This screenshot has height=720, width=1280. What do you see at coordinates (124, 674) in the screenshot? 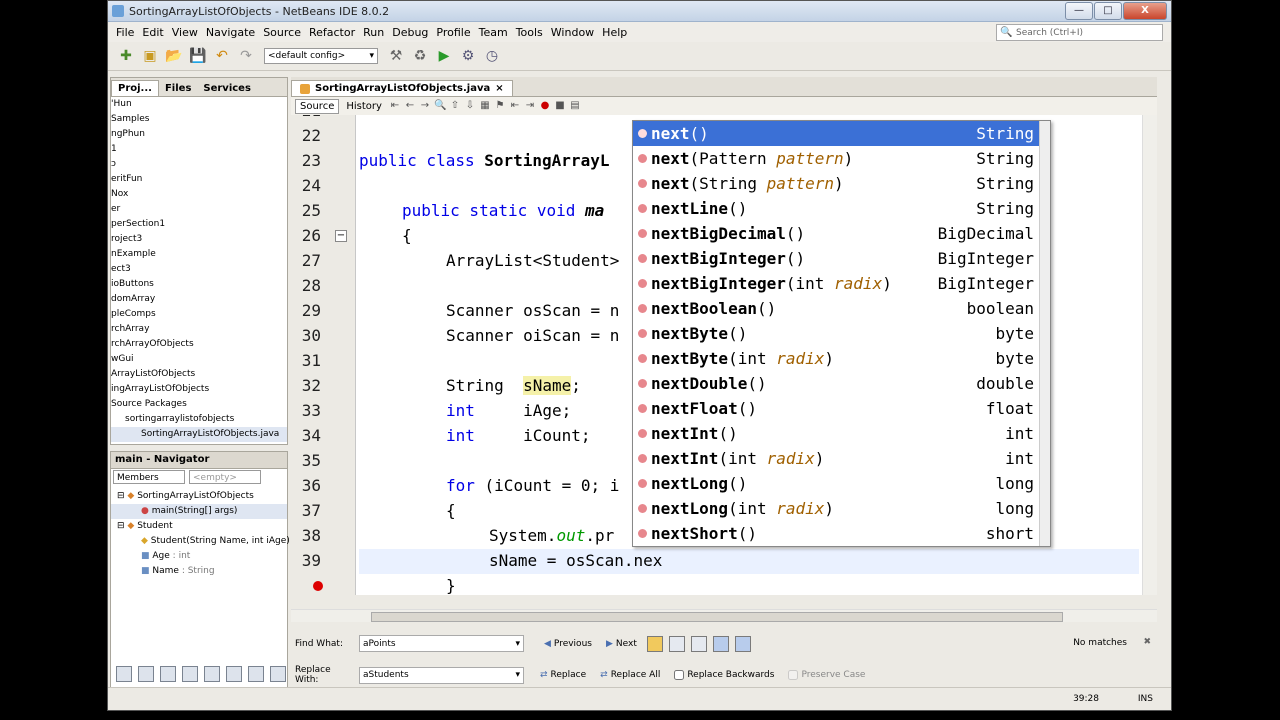
I see `filter-icon` at bounding box center [124, 674].